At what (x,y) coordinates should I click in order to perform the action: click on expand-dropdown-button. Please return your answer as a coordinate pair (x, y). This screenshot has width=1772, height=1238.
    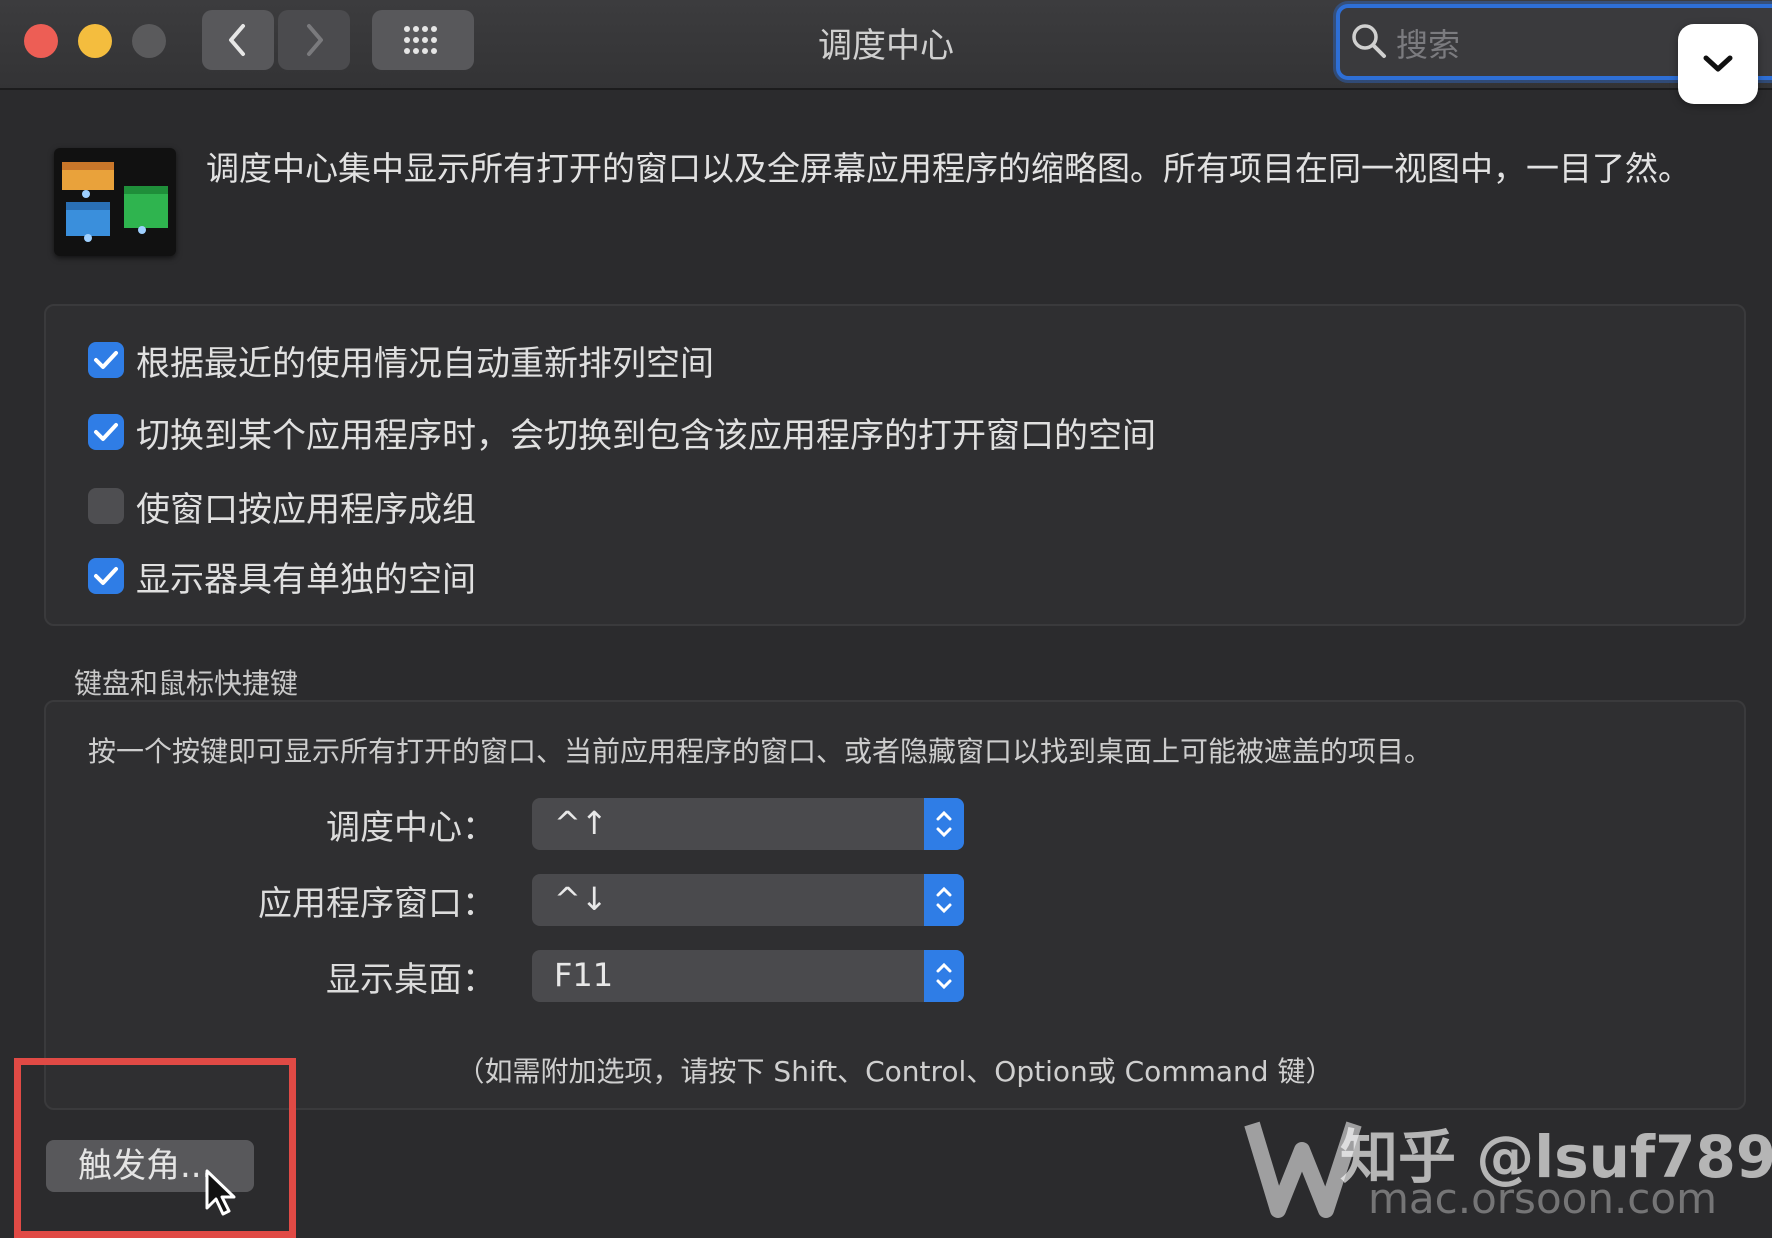
    Looking at the image, I should click on (1718, 64).